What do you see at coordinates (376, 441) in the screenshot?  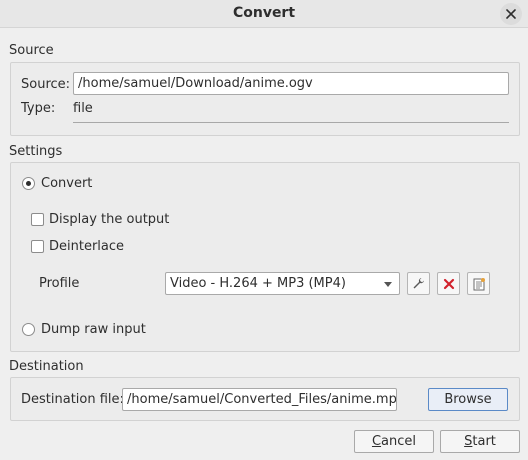 I see `cancel-mnemonic: C` at bounding box center [376, 441].